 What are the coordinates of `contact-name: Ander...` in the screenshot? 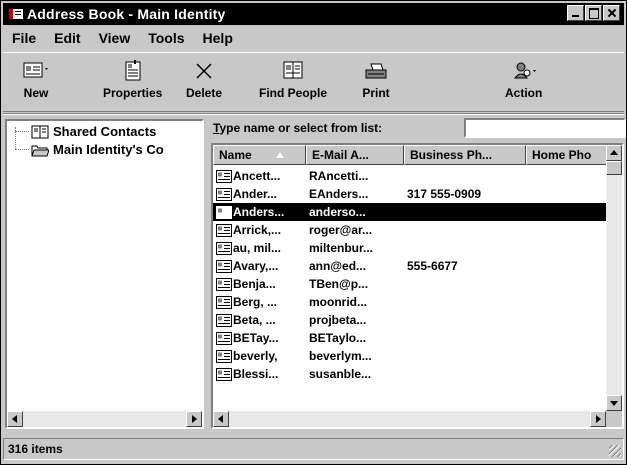 It's located at (255, 194).